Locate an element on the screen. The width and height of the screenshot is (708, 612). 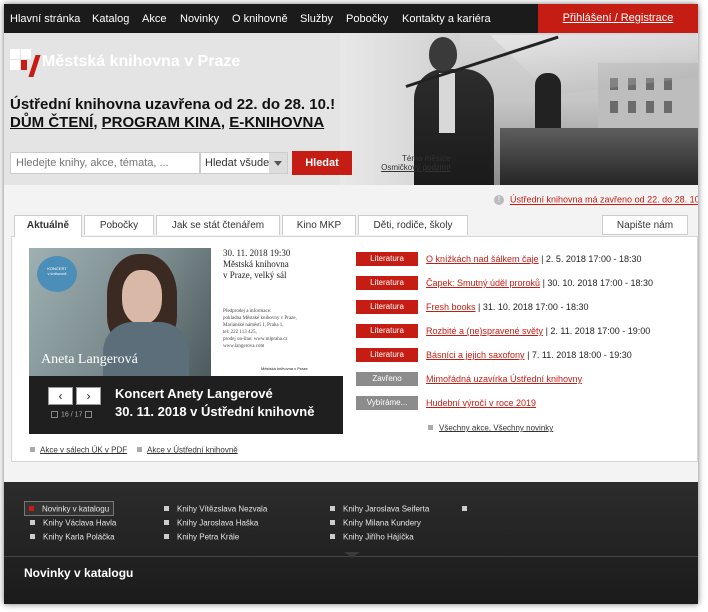
all-events-link: Všechny akce, Všechny novinky is located at coordinates (490, 427).